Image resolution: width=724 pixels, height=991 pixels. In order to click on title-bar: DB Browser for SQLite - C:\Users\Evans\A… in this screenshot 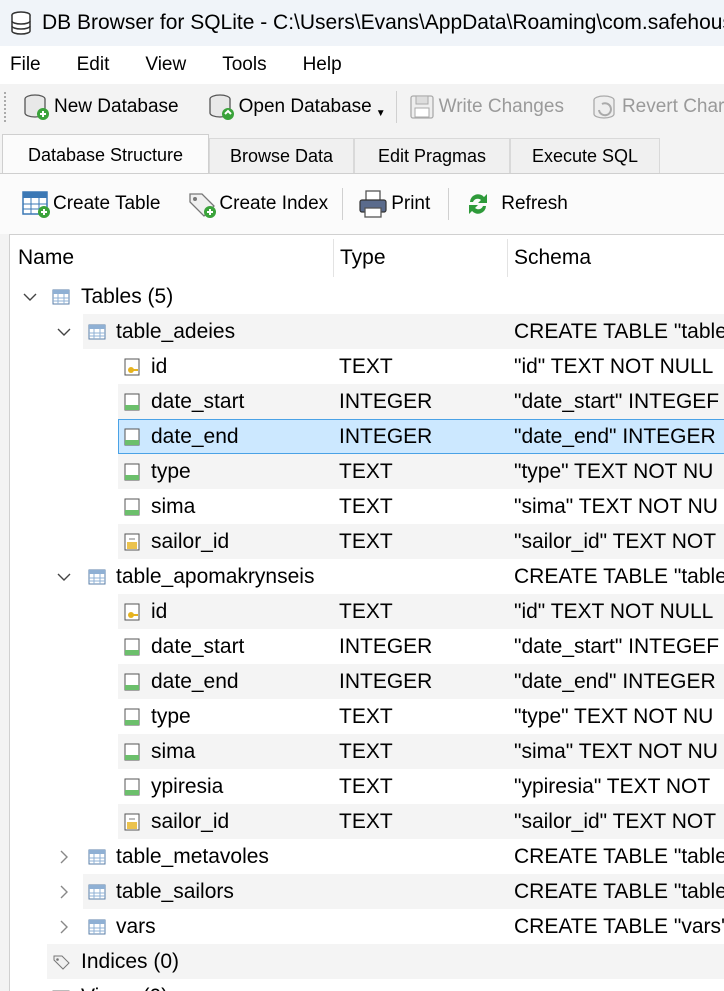, I will do `click(362, 23)`.